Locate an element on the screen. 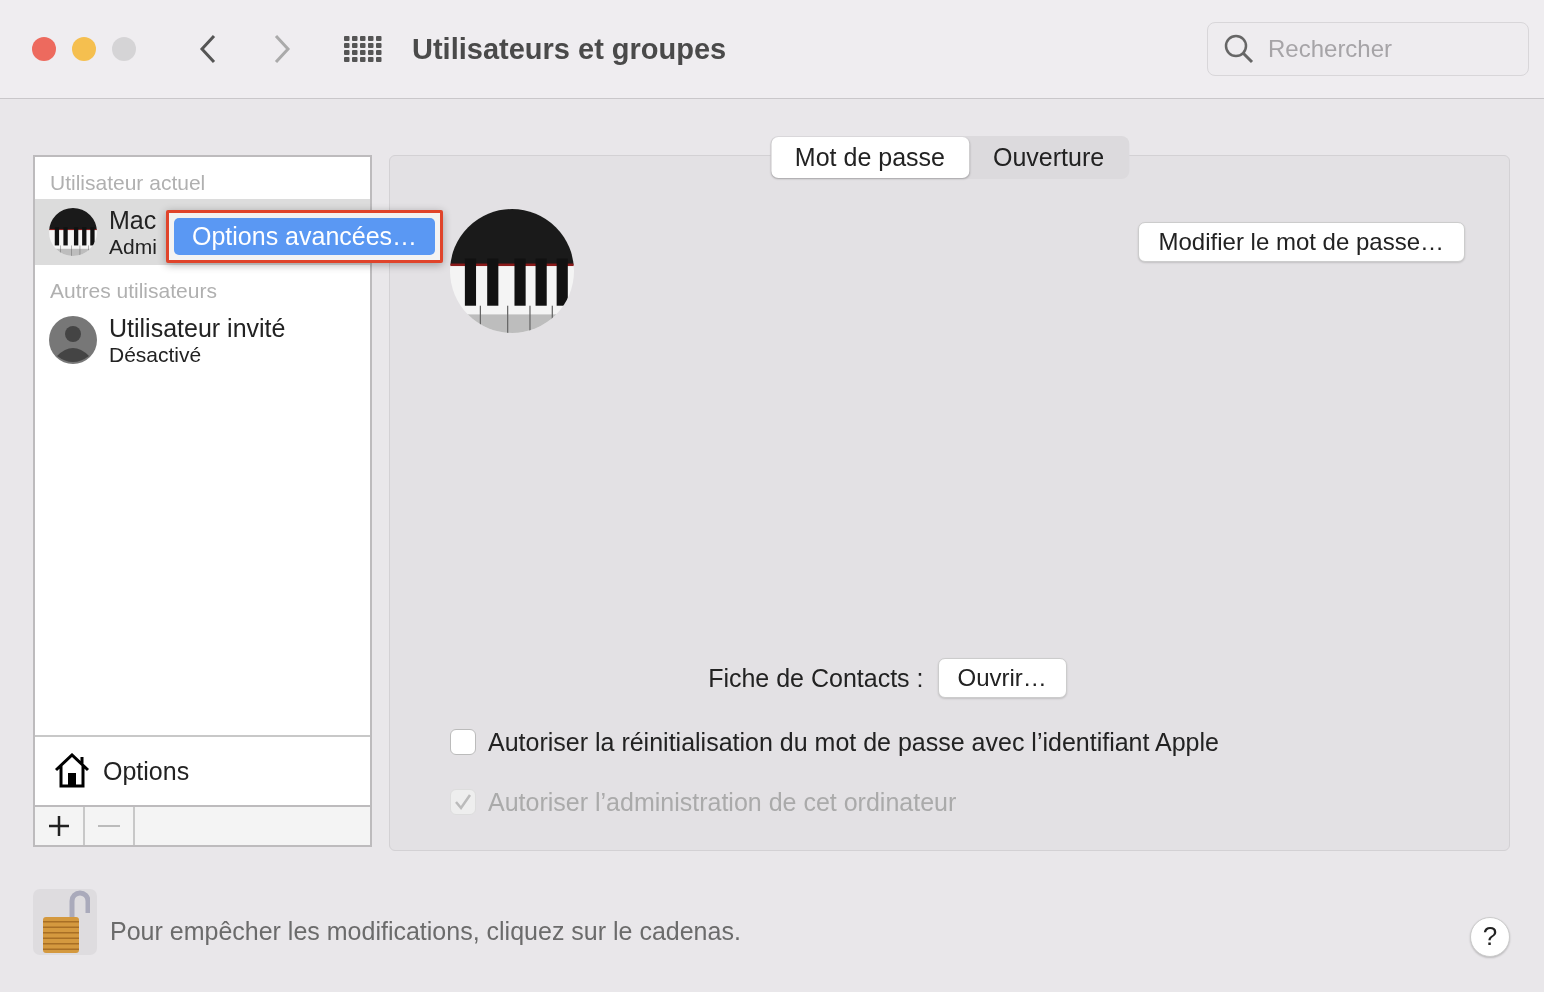 Image resolution: width=1544 pixels, height=992 pixels. window-title: Utilisateurs et groupes is located at coordinates (569, 49).